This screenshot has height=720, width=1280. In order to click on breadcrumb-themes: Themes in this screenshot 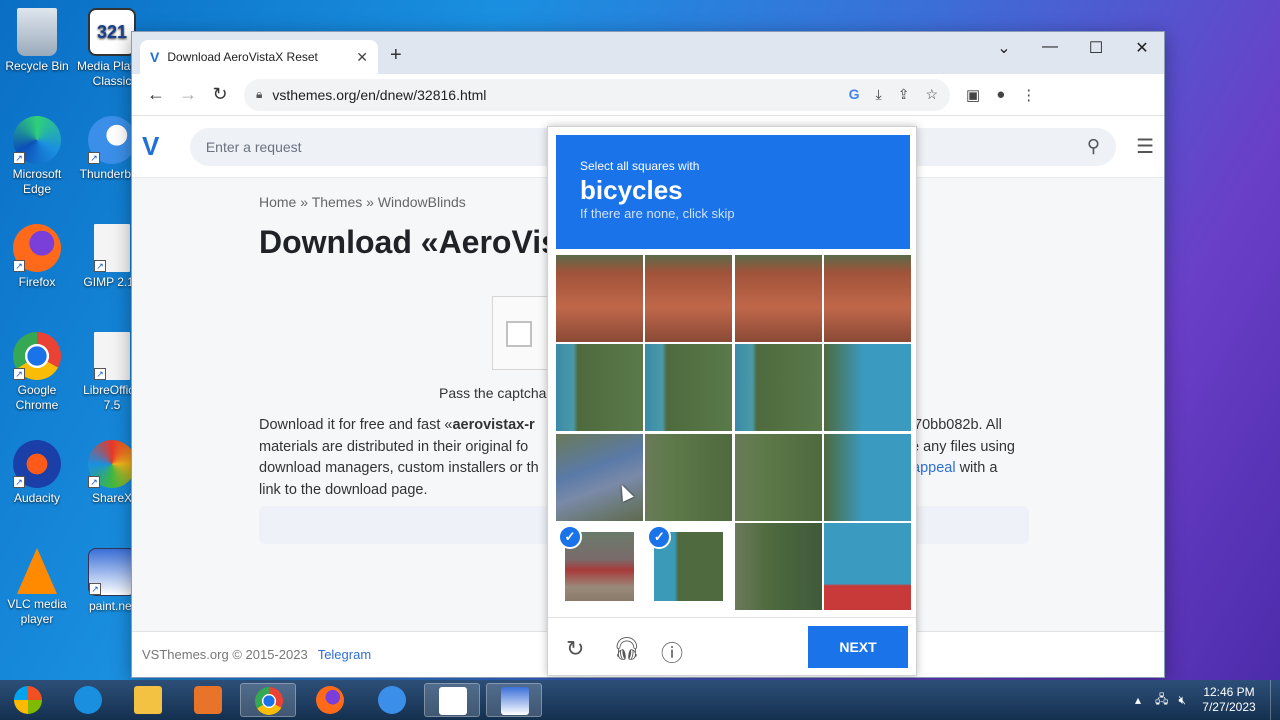, I will do `click(337, 202)`.